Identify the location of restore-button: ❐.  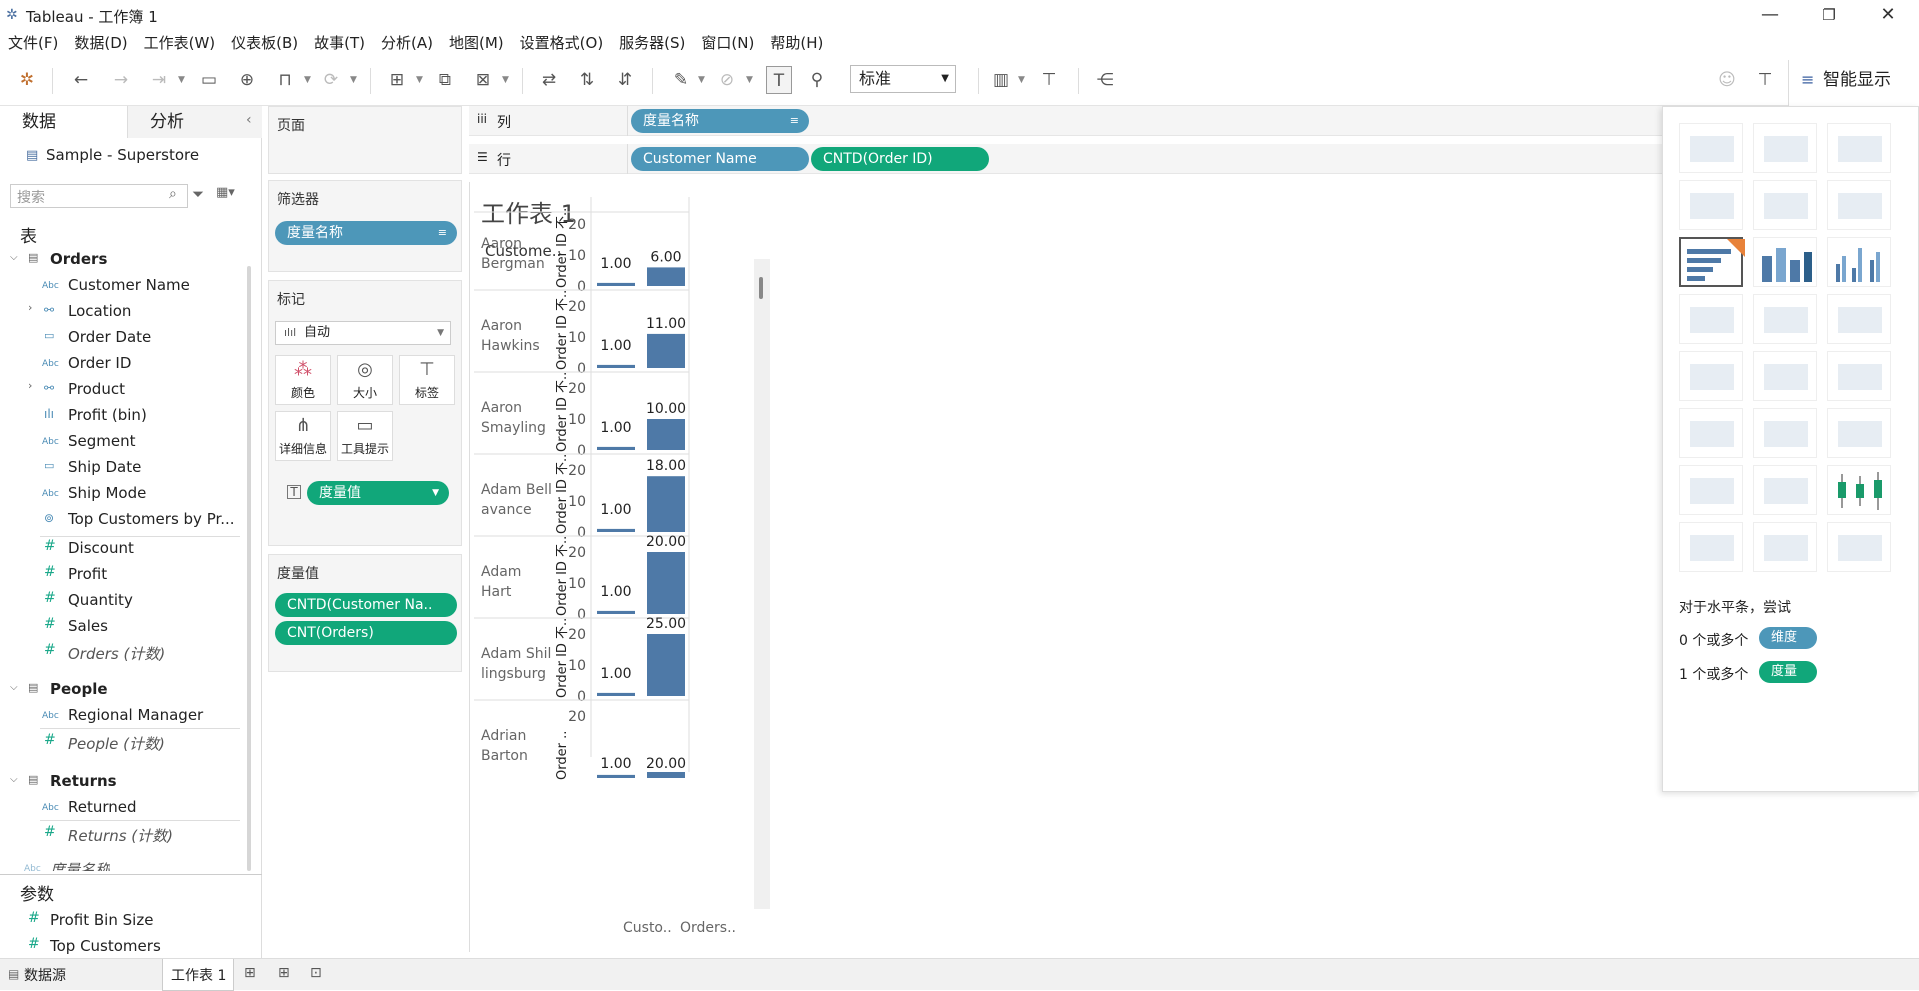
(1829, 15).